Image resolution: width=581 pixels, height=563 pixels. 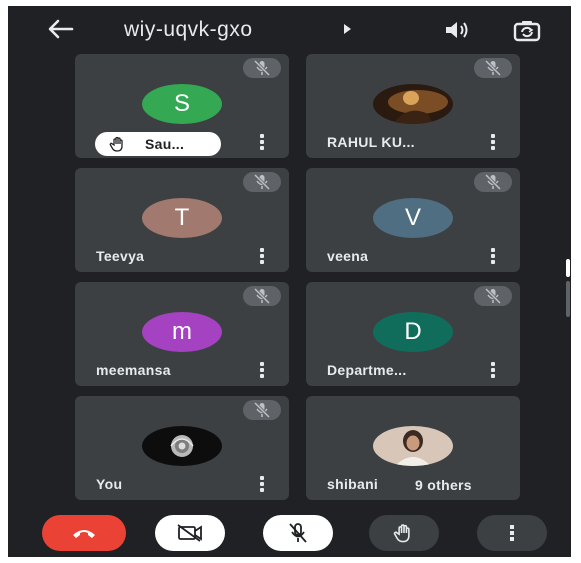 I want to click on back-arrow-icon, so click(x=60, y=29).